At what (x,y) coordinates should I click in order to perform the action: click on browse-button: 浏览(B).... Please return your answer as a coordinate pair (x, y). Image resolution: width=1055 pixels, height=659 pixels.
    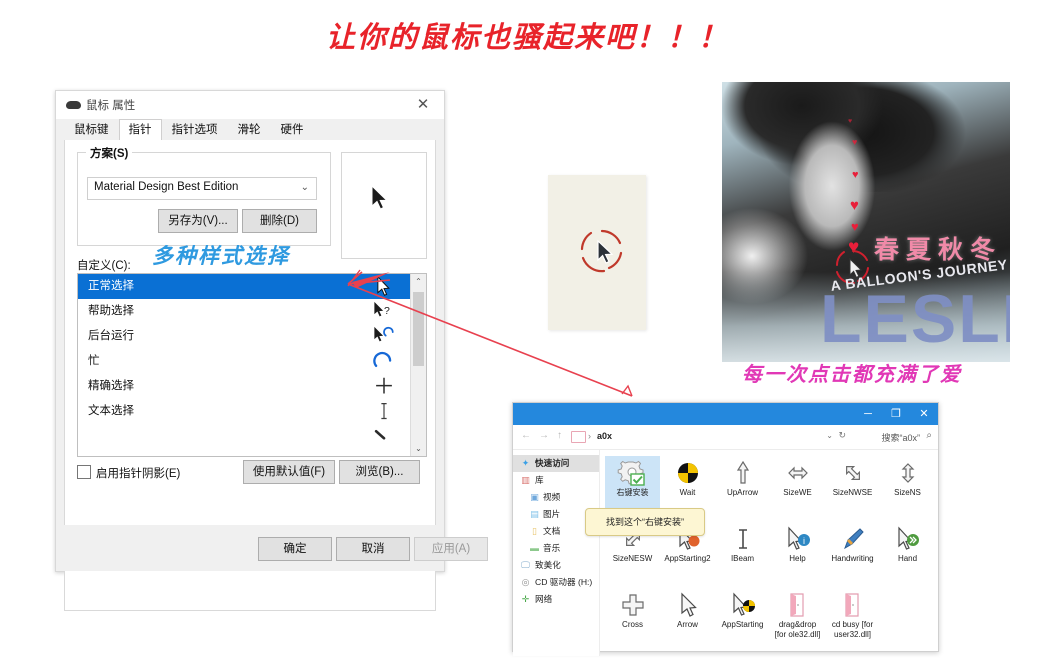
    Looking at the image, I should click on (379, 472).